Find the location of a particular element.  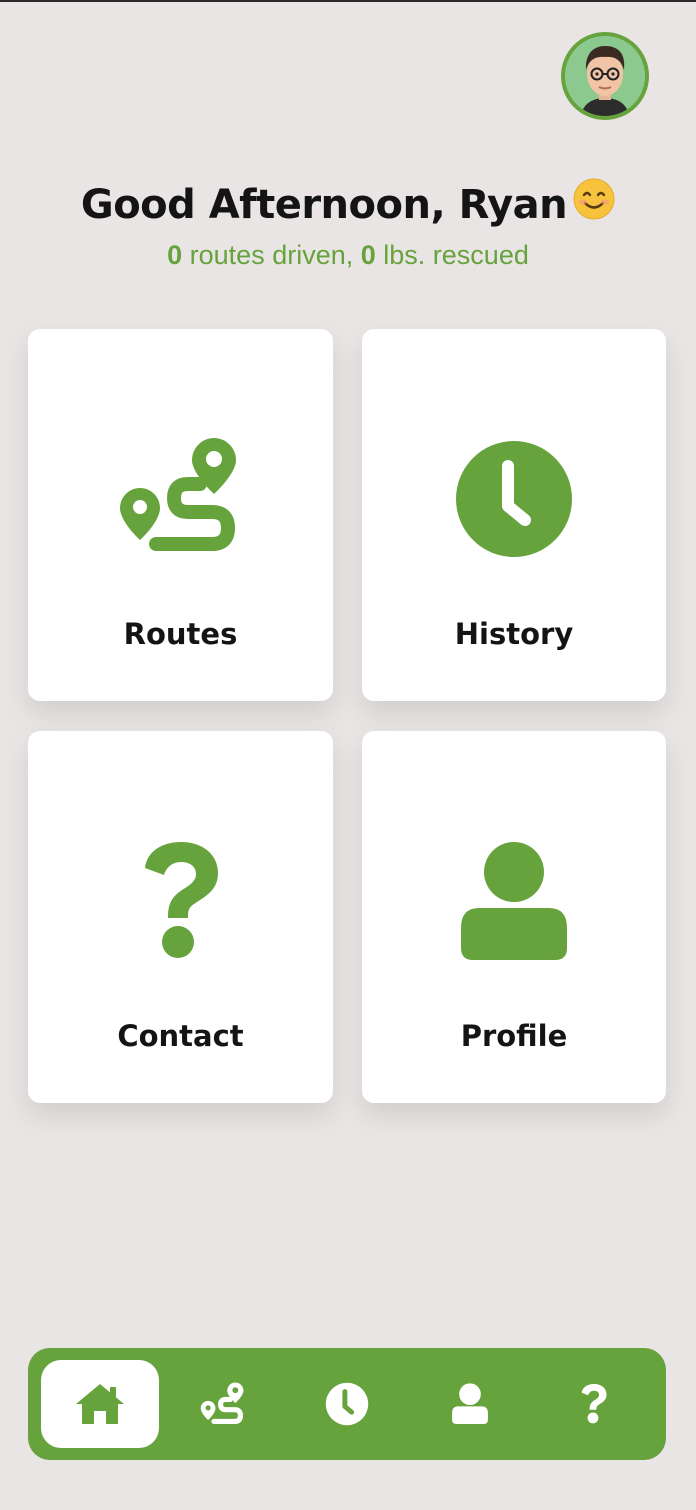

routes-card-label: Routes is located at coordinates (180, 634).